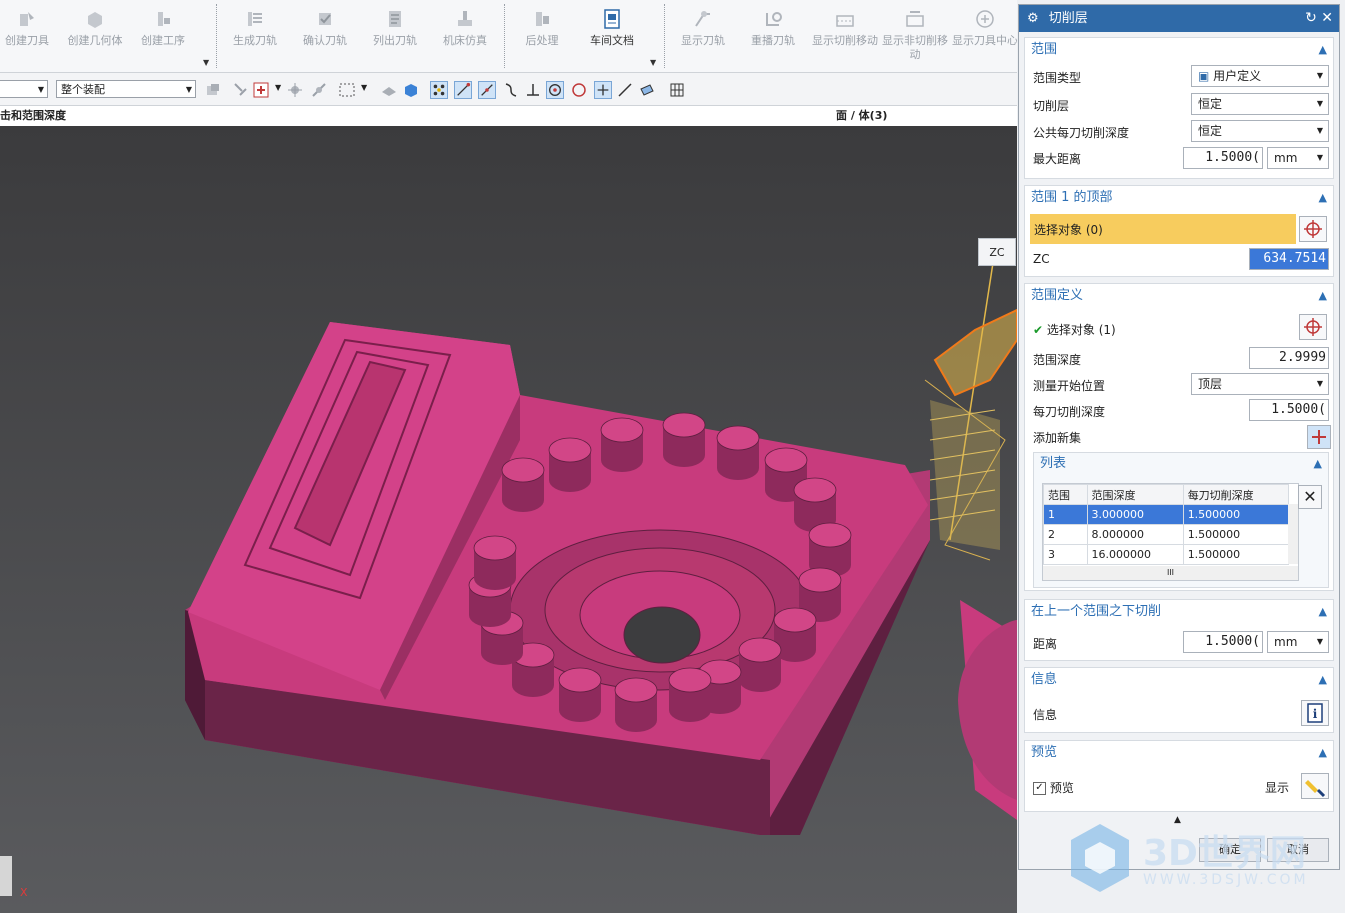 The height and width of the screenshot is (913, 1345). What do you see at coordinates (1179, 198) in the screenshot?
I see `range-top-header: 范围 1 的顶部 ▲` at bounding box center [1179, 198].